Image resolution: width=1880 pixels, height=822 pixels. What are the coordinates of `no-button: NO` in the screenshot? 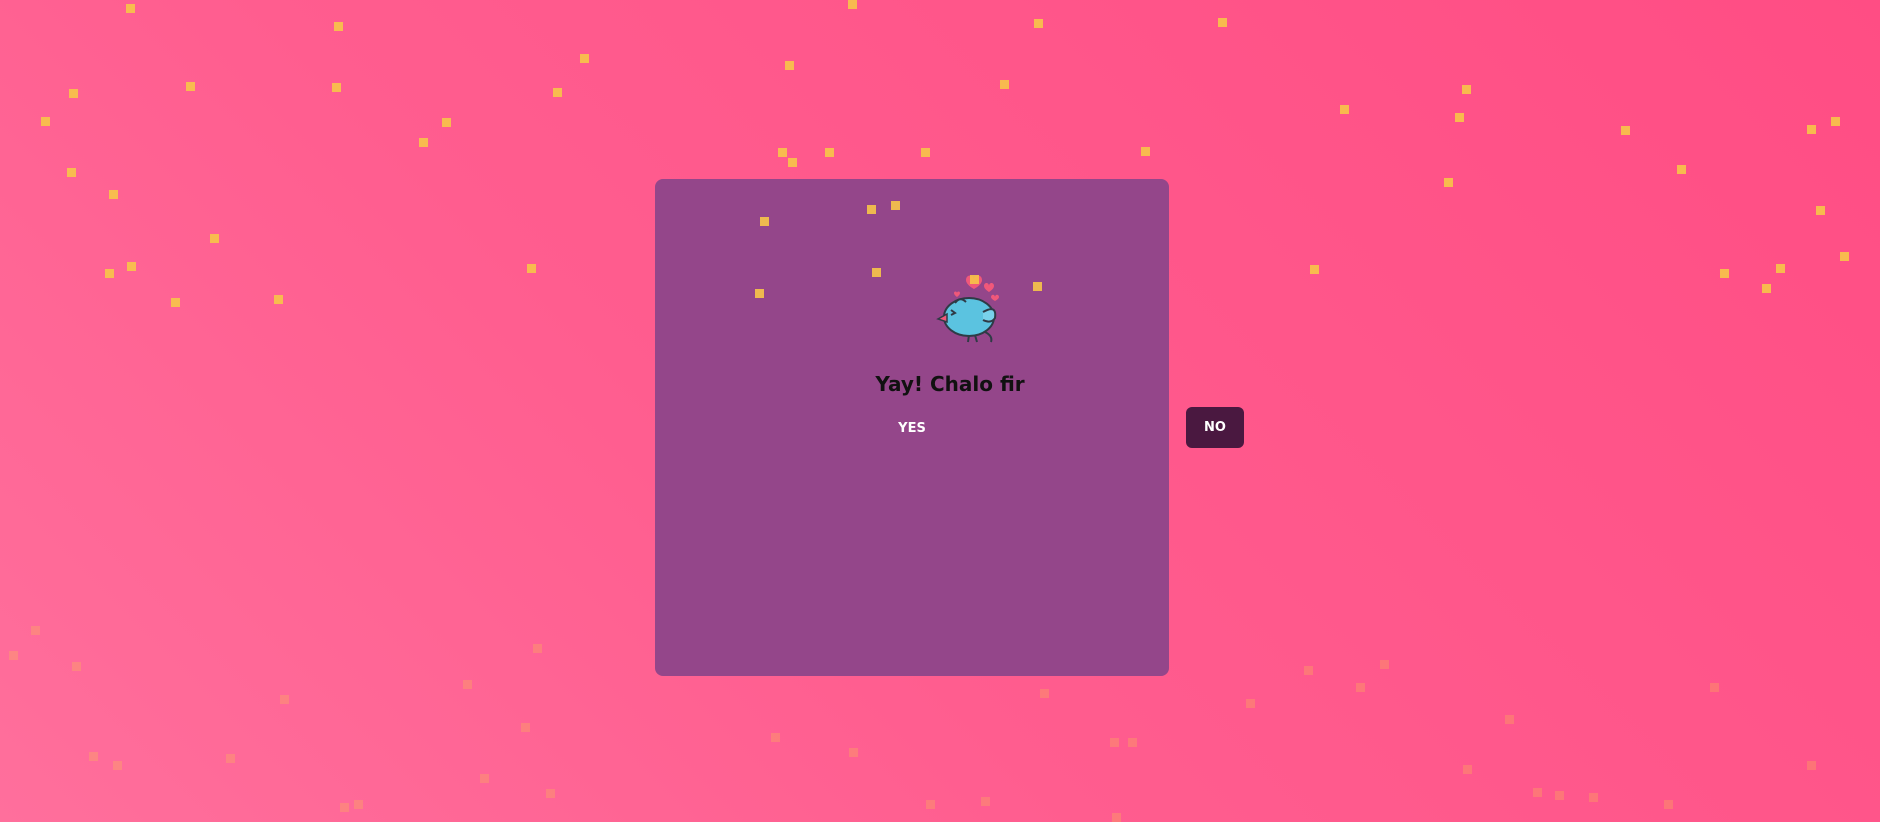 It's located at (1215, 427).